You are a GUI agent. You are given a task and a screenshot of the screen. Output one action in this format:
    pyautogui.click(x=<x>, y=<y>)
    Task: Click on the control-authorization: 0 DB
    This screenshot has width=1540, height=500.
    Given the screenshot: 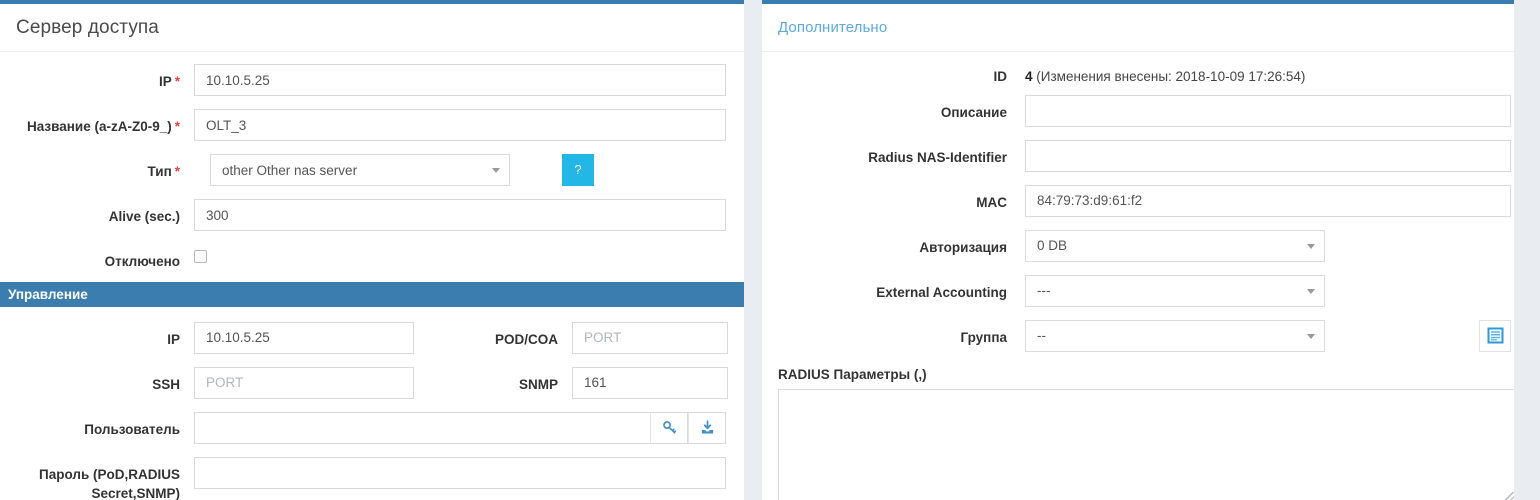 What is the action you would take?
    pyautogui.click(x=1175, y=245)
    